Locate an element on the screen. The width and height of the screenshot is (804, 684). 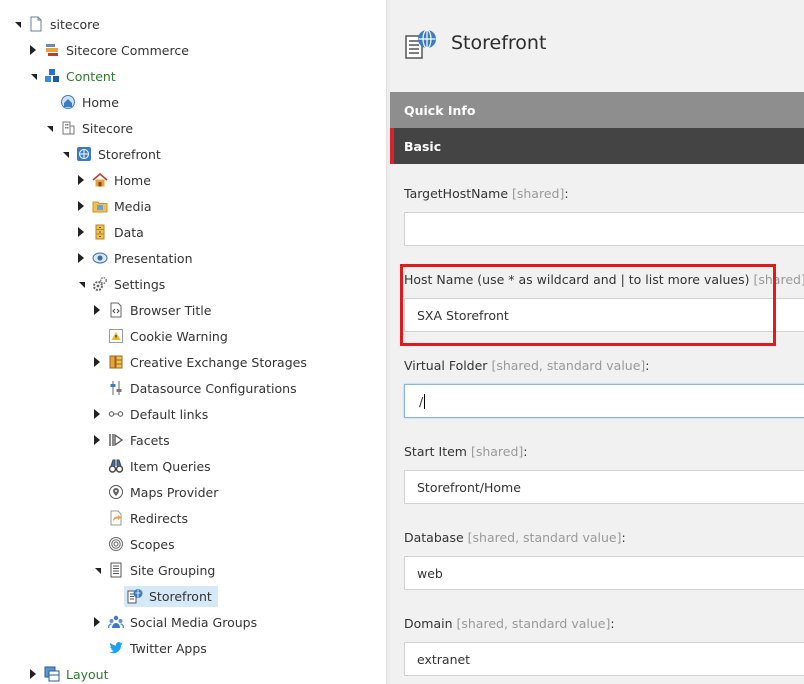
layout-icon is located at coordinates (52, 674).